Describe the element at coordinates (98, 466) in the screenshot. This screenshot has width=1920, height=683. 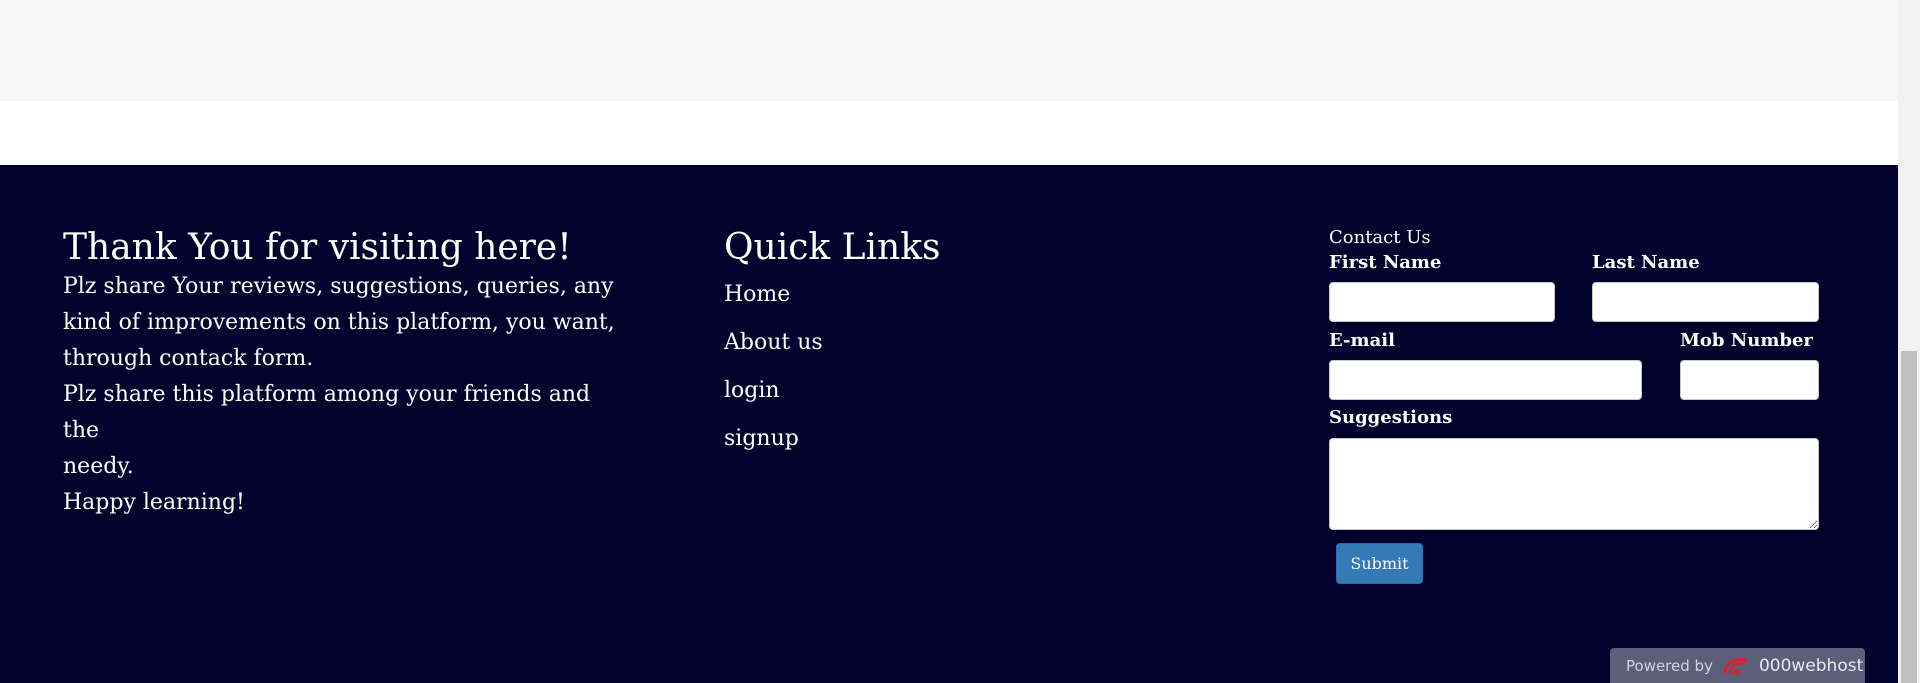
I see `thanks-text-line: needy.` at that location.